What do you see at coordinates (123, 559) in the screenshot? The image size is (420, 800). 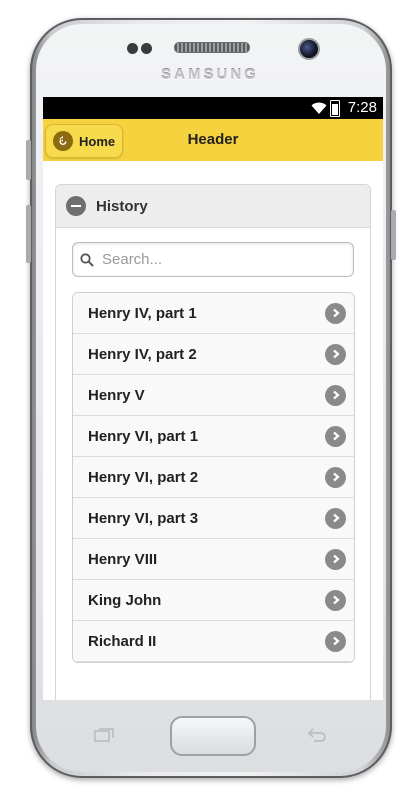 I see `list-item-label: Henry VIII` at bounding box center [123, 559].